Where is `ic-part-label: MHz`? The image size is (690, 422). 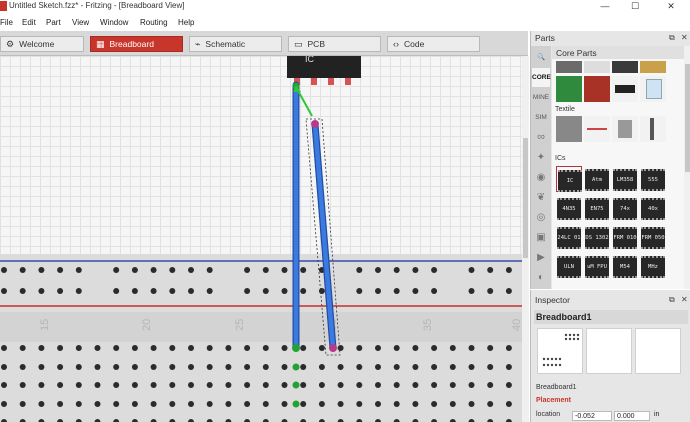
ic-part-label: MHz is located at coordinates (653, 267).